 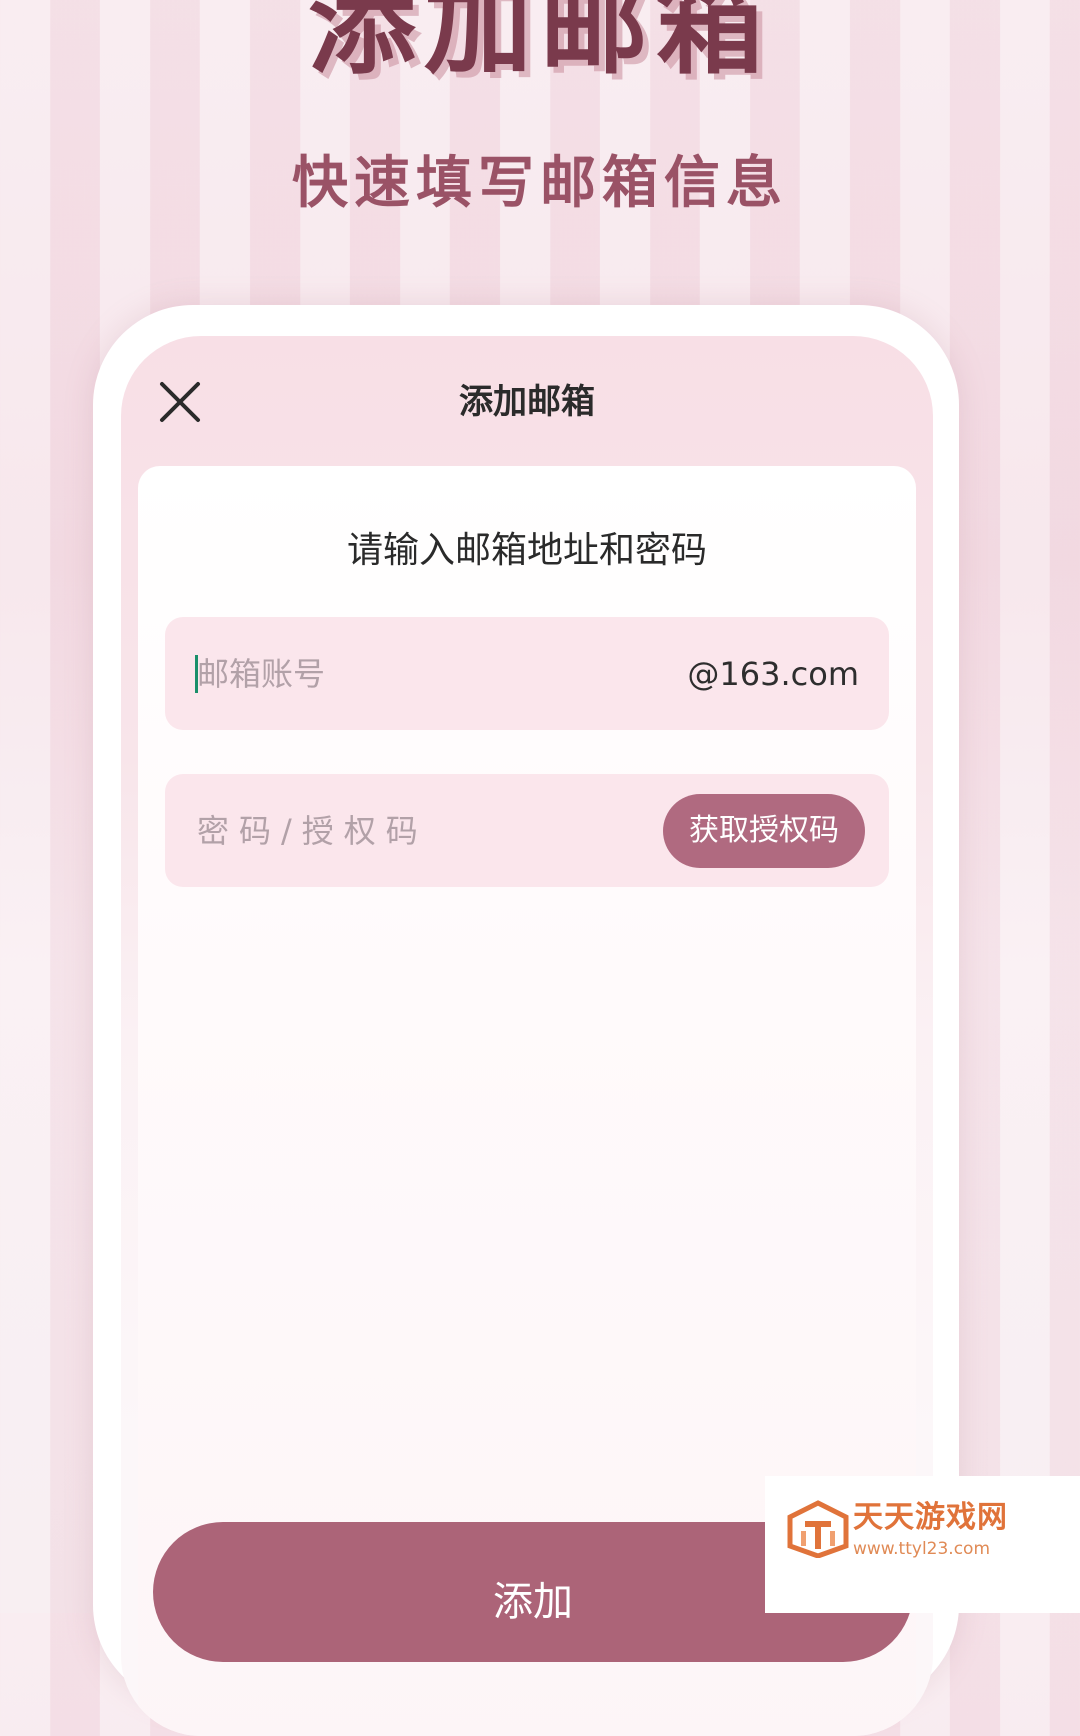 What do you see at coordinates (540, 183) in the screenshot?
I see `promo-subtitle: 快速填写邮箱信息` at bounding box center [540, 183].